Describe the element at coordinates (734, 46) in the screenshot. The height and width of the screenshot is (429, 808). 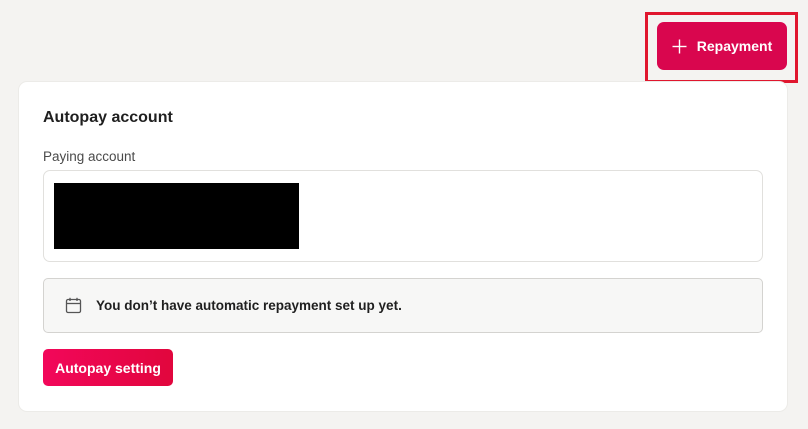
I see `repayment-button-label: Repayment` at that location.